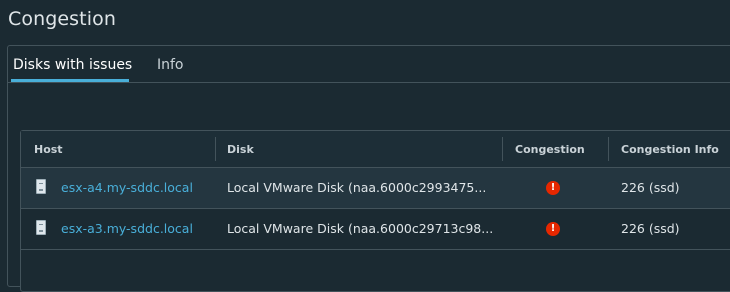 Image resolution: width=730 pixels, height=292 pixels. What do you see at coordinates (170, 65) in the screenshot?
I see `tab-info: Info` at bounding box center [170, 65].